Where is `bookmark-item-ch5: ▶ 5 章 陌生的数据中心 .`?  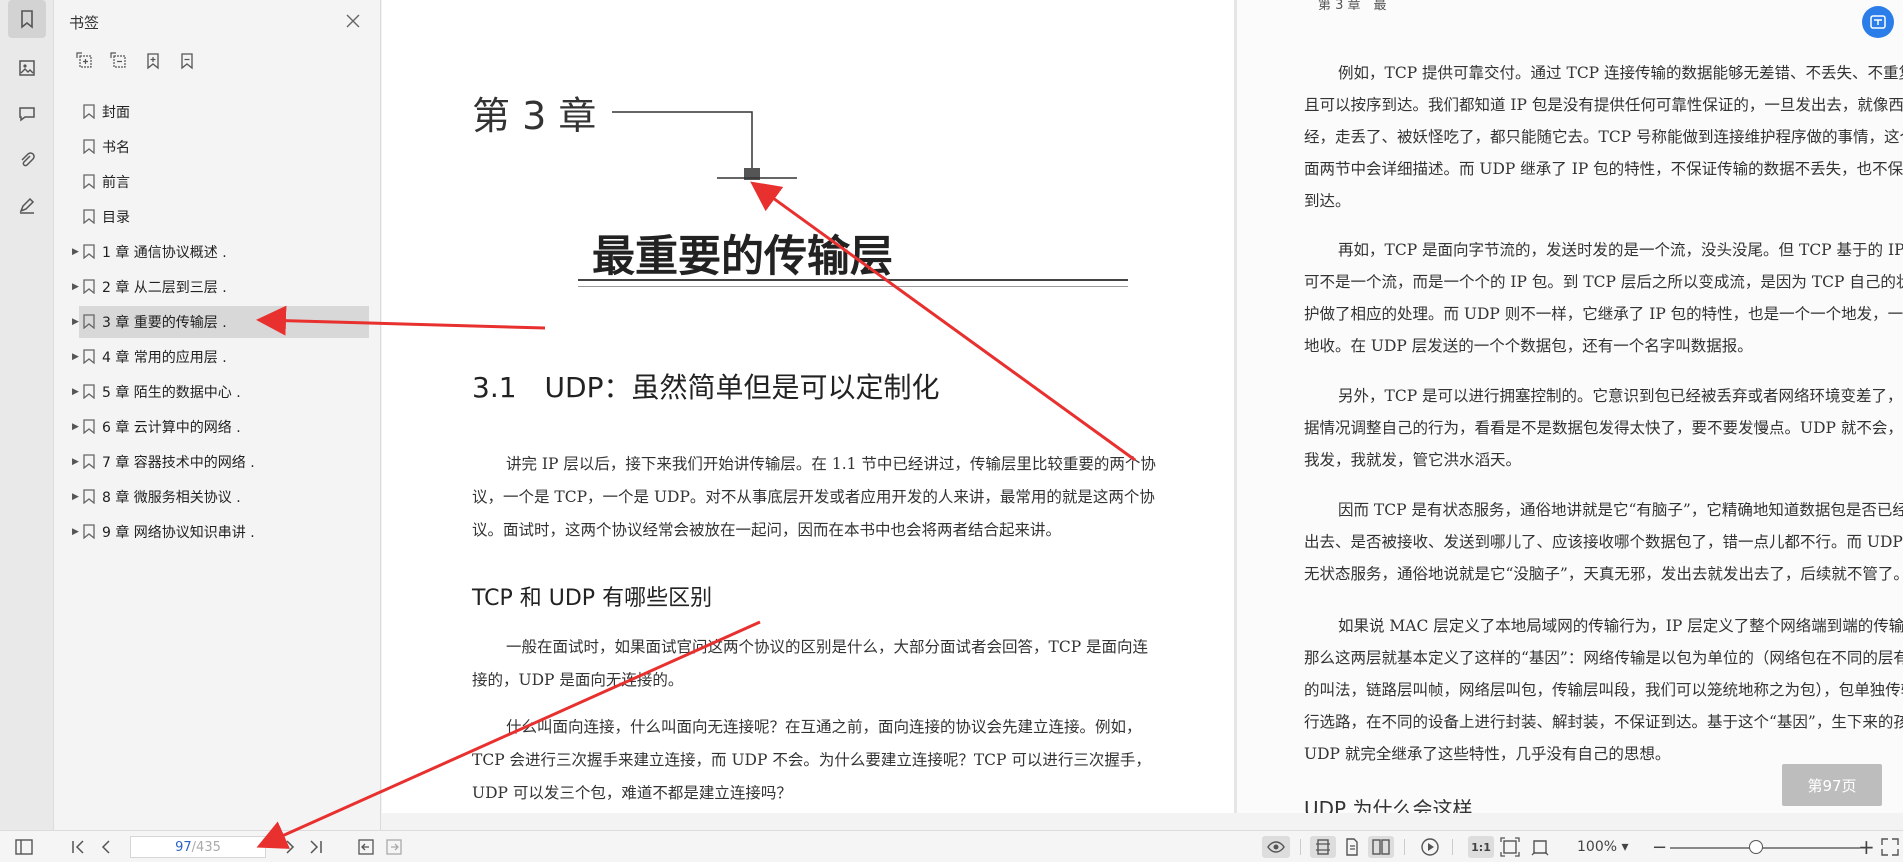 bookmark-item-ch5: ▶ 5 章 陌生的数据中心 . is located at coordinates (218, 391).